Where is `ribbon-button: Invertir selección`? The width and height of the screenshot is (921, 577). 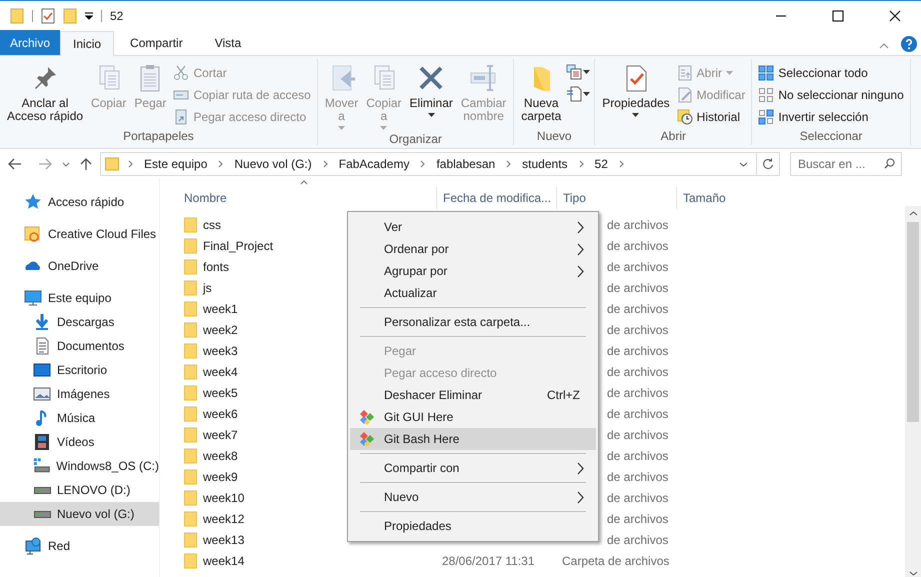 ribbon-button: Invertir selección is located at coordinates (831, 116).